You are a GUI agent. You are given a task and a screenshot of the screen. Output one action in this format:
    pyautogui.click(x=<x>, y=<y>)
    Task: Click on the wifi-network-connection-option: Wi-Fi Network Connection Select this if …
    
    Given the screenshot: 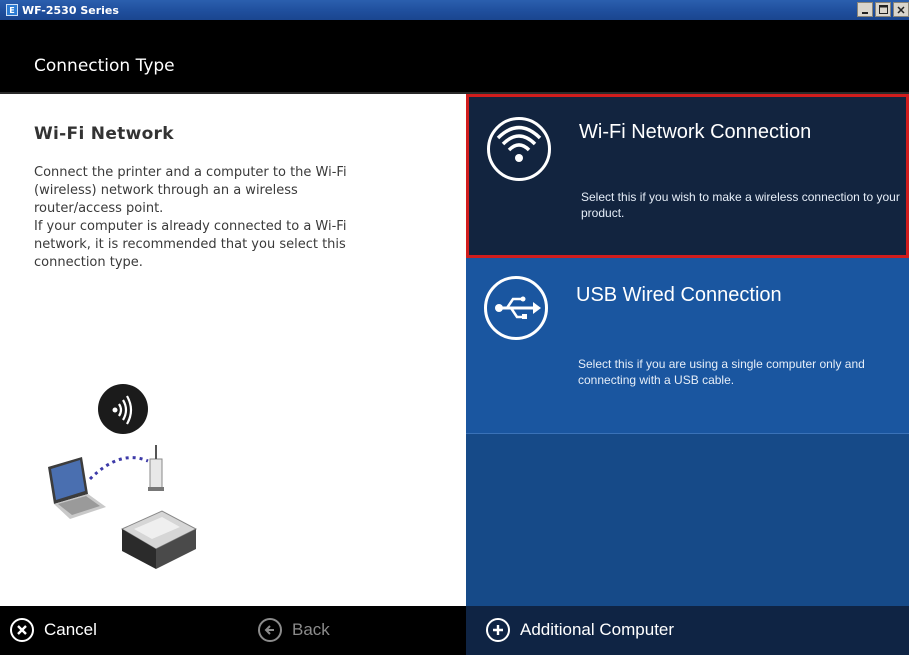 What is the action you would take?
    pyautogui.click(x=687, y=176)
    